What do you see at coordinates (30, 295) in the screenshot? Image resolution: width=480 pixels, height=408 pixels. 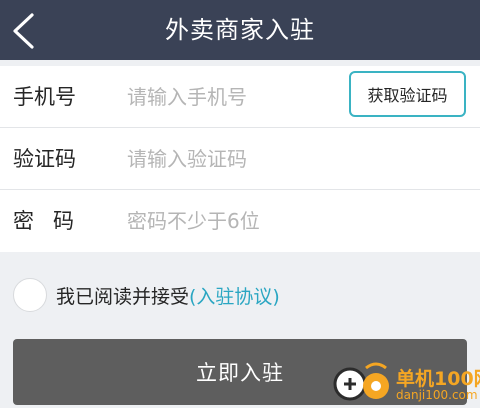 I see `agreement-checkbox` at bounding box center [30, 295].